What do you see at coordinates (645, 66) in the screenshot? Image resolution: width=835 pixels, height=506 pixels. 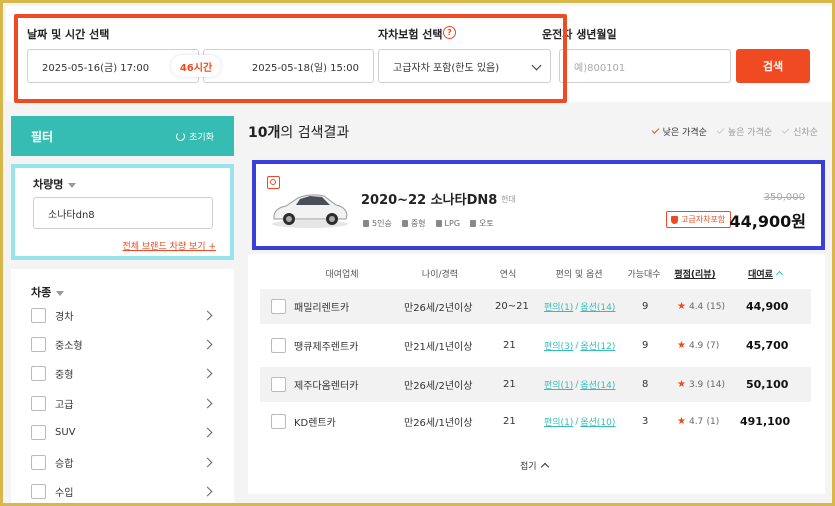 I see `birthdate-input: 예)800101` at bounding box center [645, 66].